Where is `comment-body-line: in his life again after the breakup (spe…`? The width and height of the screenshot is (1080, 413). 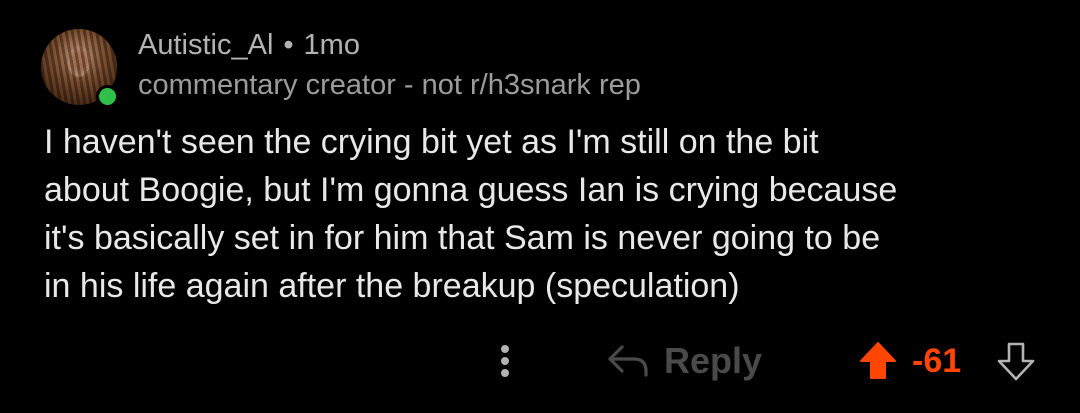 comment-body-line: in his life again after the breakup (spe… is located at coordinates (392, 286).